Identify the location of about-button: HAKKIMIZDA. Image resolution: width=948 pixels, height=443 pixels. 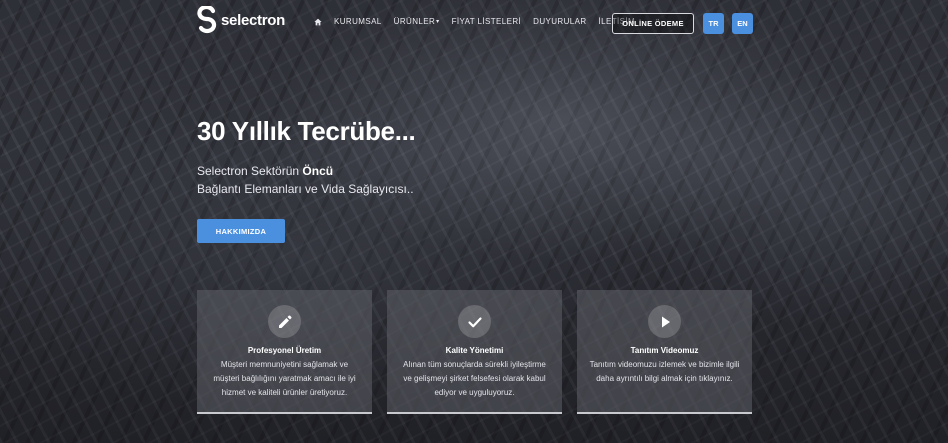
(241, 231).